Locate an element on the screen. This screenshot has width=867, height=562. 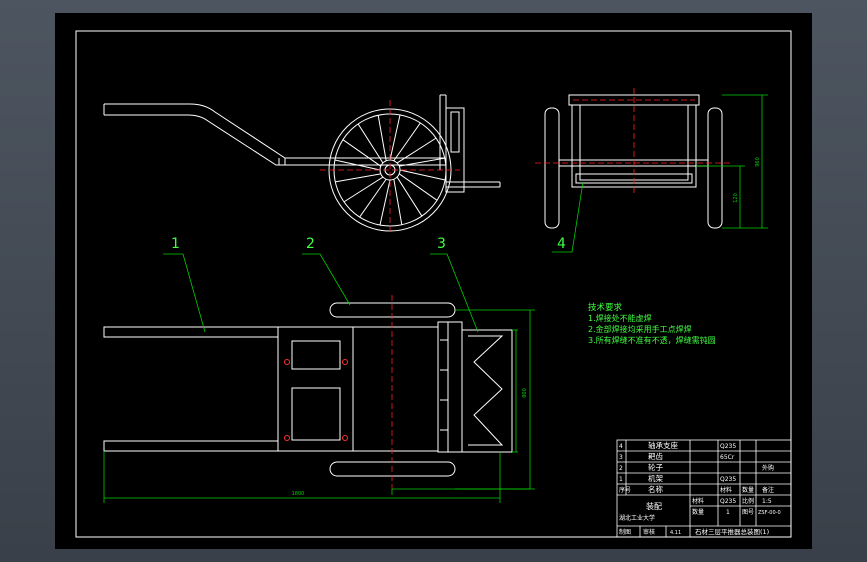
bom-cell-note: 备注 is located at coordinates (768, 490).